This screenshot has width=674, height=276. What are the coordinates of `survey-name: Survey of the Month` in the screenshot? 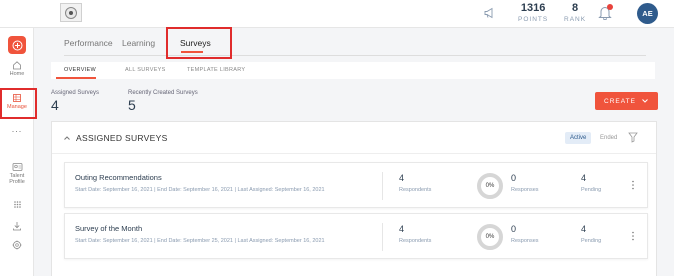 It's located at (108, 228).